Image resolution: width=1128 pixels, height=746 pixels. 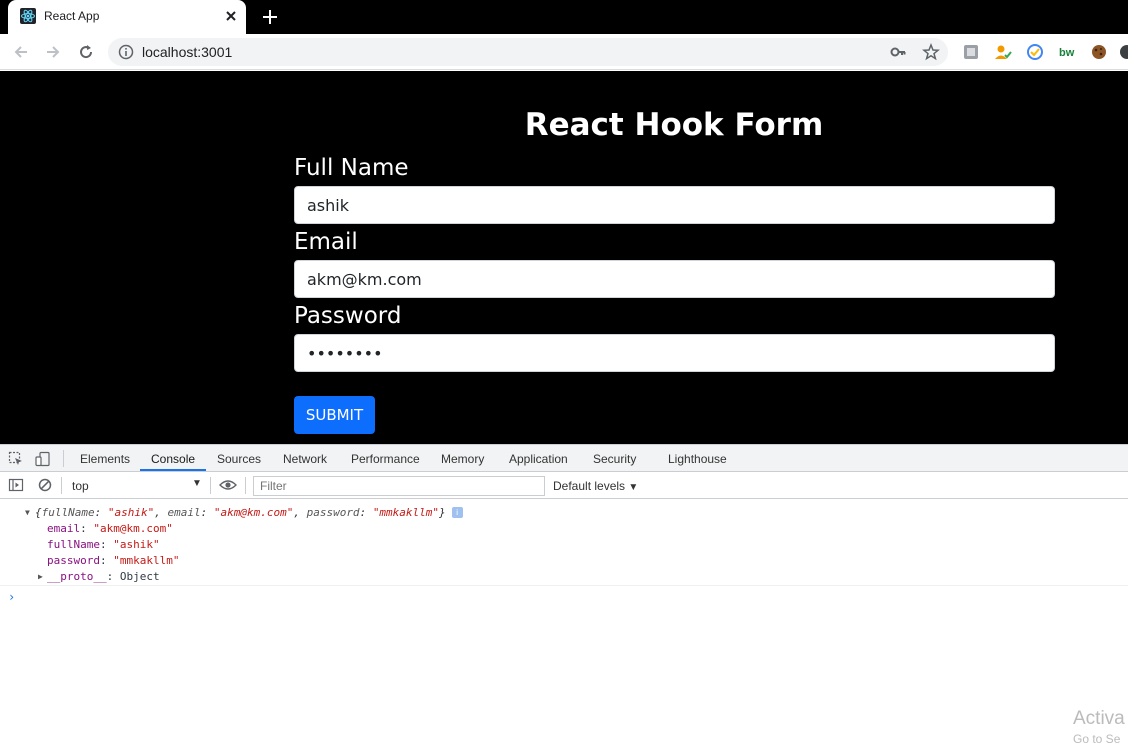 What do you see at coordinates (674, 125) in the screenshot?
I see `form-title: React Hook Form` at bounding box center [674, 125].